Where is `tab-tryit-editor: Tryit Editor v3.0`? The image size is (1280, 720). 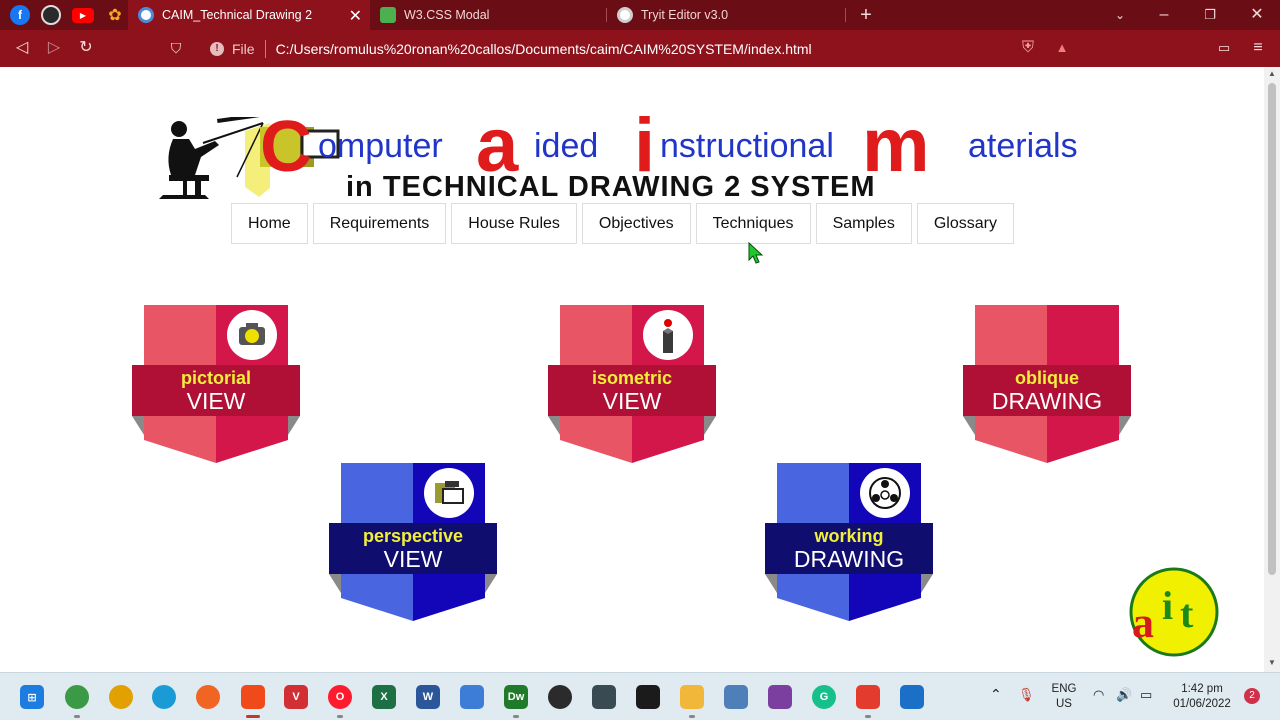 tab-tryit-editor: Tryit Editor v3.0 is located at coordinates (726, 15).